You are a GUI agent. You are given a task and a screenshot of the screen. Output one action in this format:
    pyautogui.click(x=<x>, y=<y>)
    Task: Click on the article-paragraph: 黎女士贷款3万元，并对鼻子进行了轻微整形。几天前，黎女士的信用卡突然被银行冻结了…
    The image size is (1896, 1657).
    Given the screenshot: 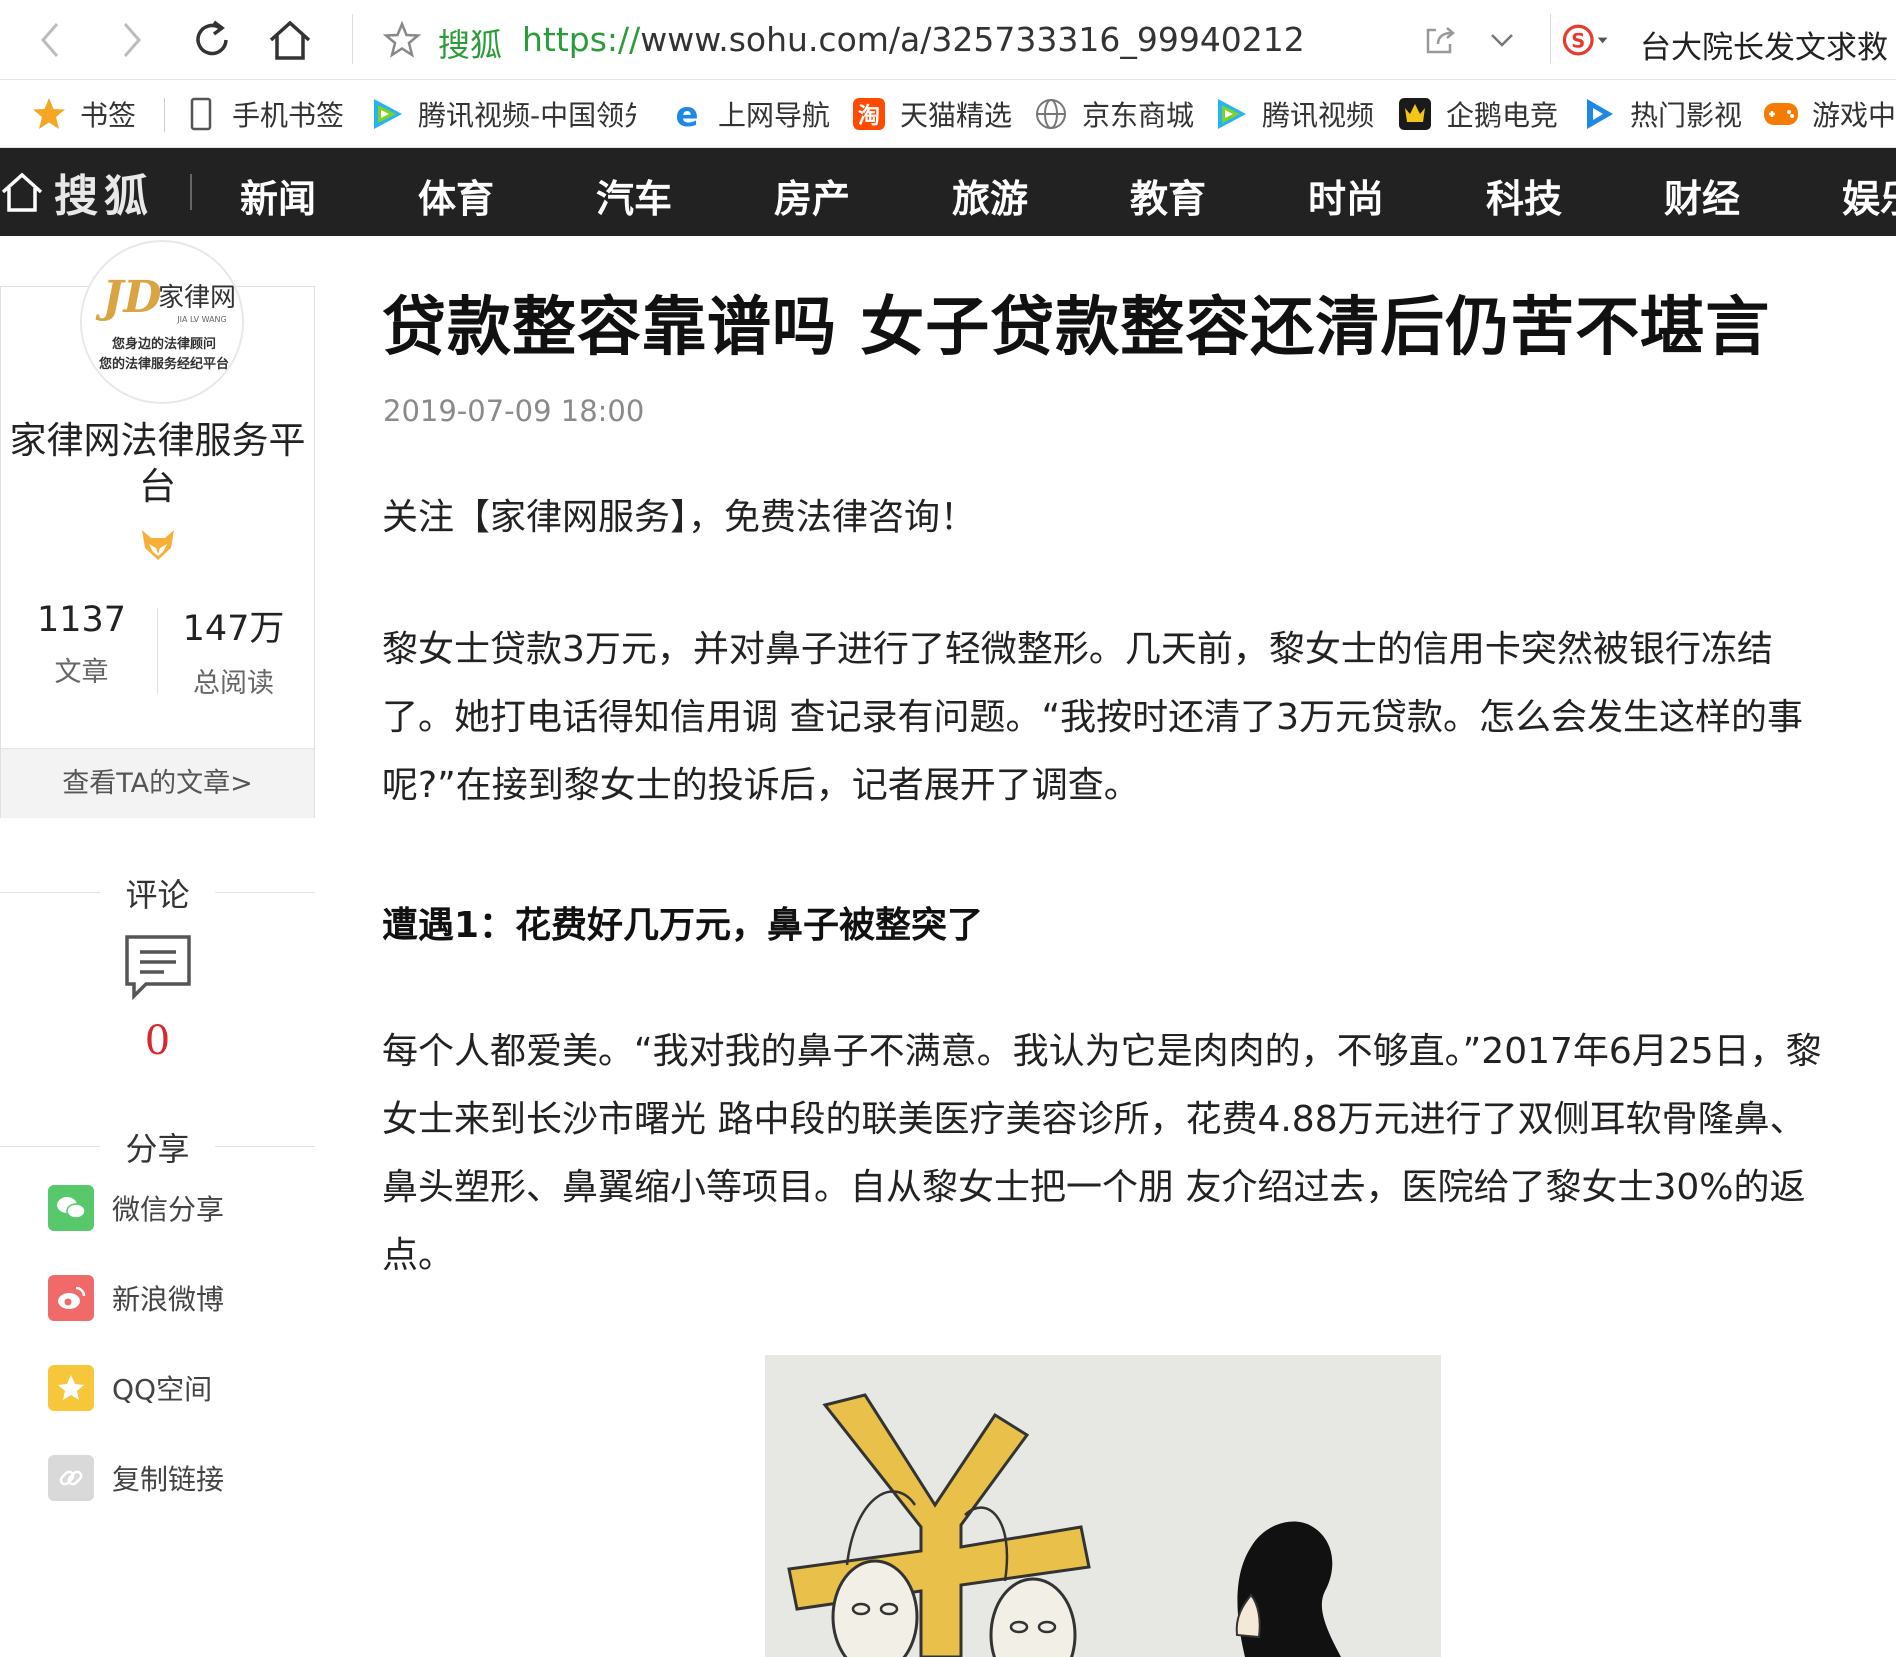 What is the action you would take?
    pyautogui.click(x=1092, y=717)
    